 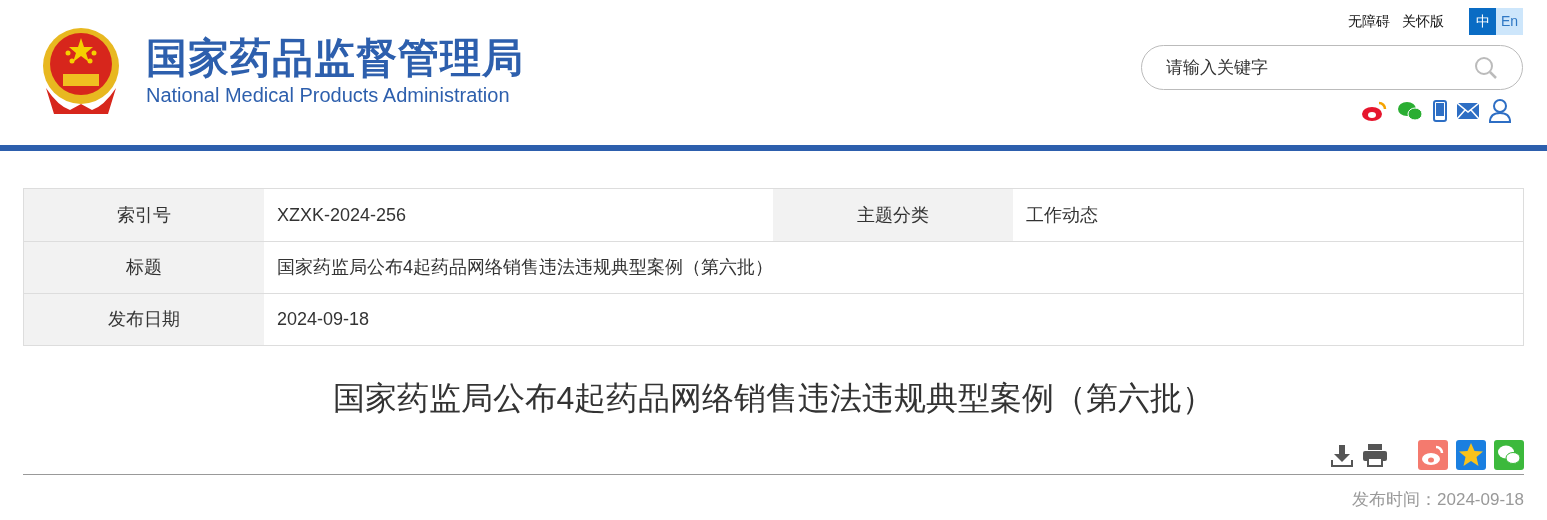 I want to click on article-title: 国家药监局公布4起药品网络销售违法违规典型案例（第六批）, so click(x=773, y=398).